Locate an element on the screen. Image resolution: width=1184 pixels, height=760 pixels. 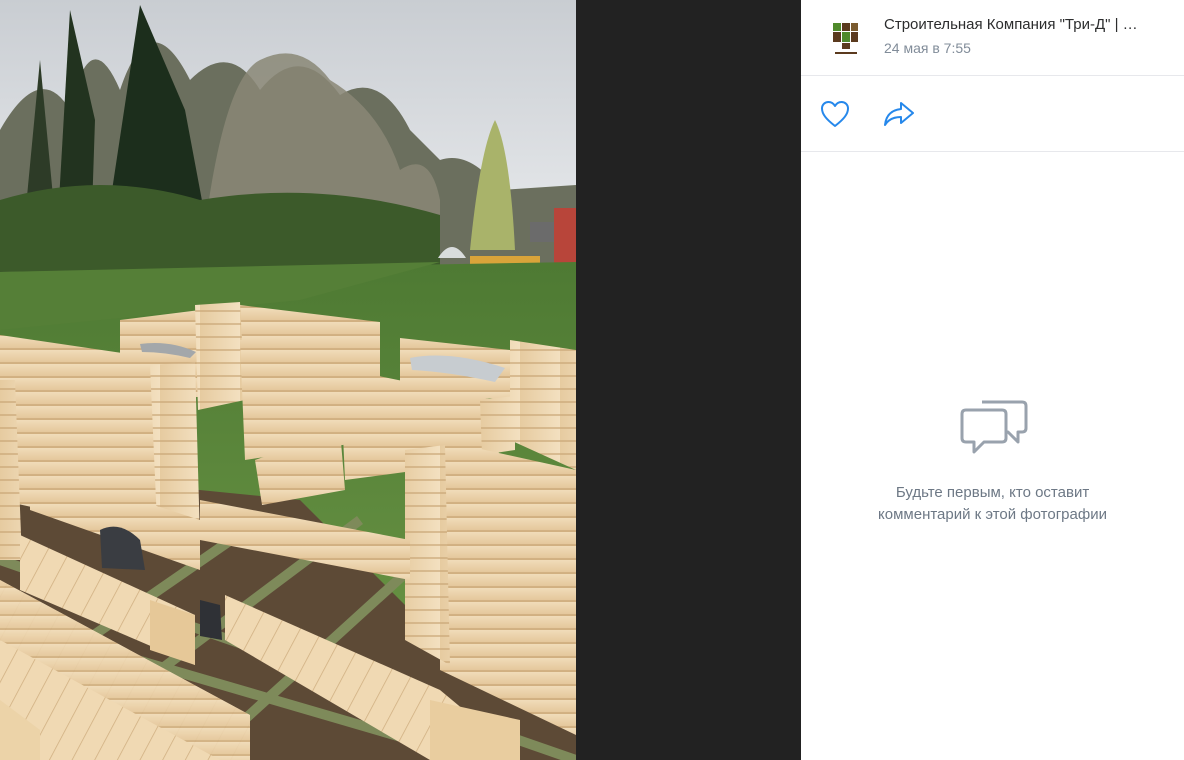
like-button is located at coordinates (835, 114).